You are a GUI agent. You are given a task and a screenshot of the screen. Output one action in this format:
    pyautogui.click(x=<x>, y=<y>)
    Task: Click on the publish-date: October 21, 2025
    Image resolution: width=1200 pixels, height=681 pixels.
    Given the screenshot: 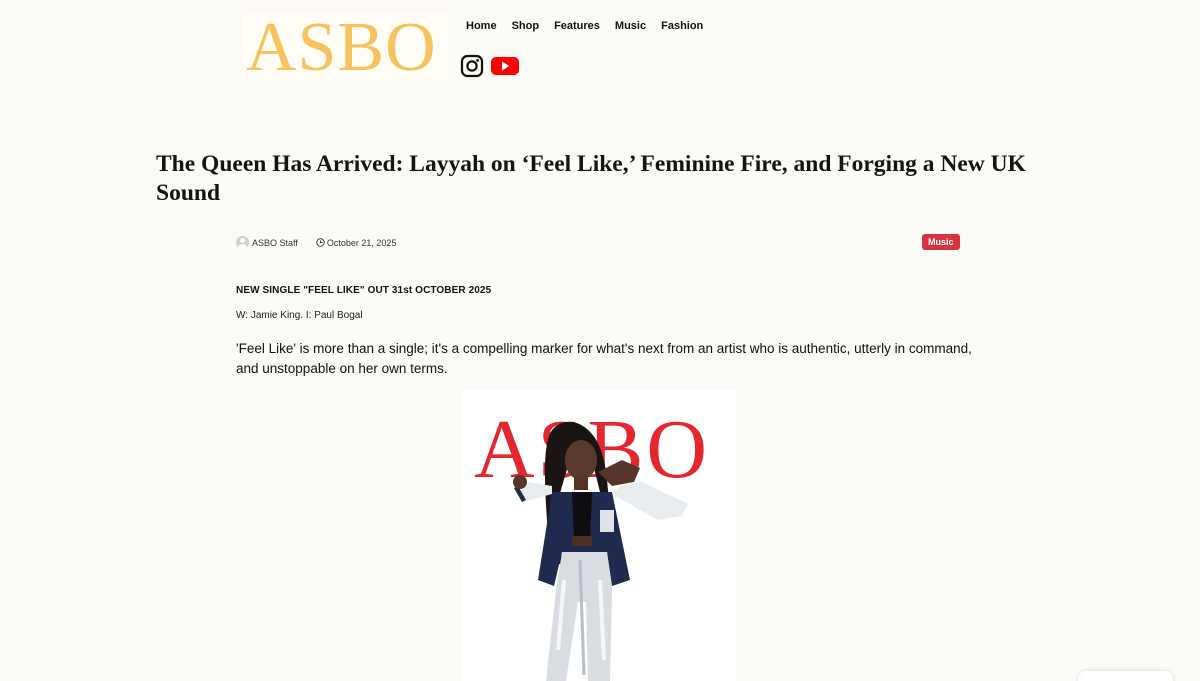 What is the action you would take?
    pyautogui.click(x=361, y=242)
    